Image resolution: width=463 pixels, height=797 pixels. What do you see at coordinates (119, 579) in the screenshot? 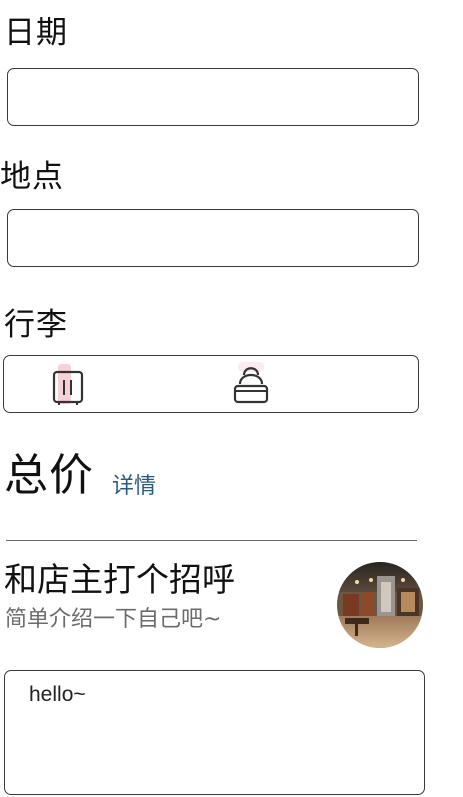
I see `greeting-title: 和店主打个招呼` at bounding box center [119, 579].